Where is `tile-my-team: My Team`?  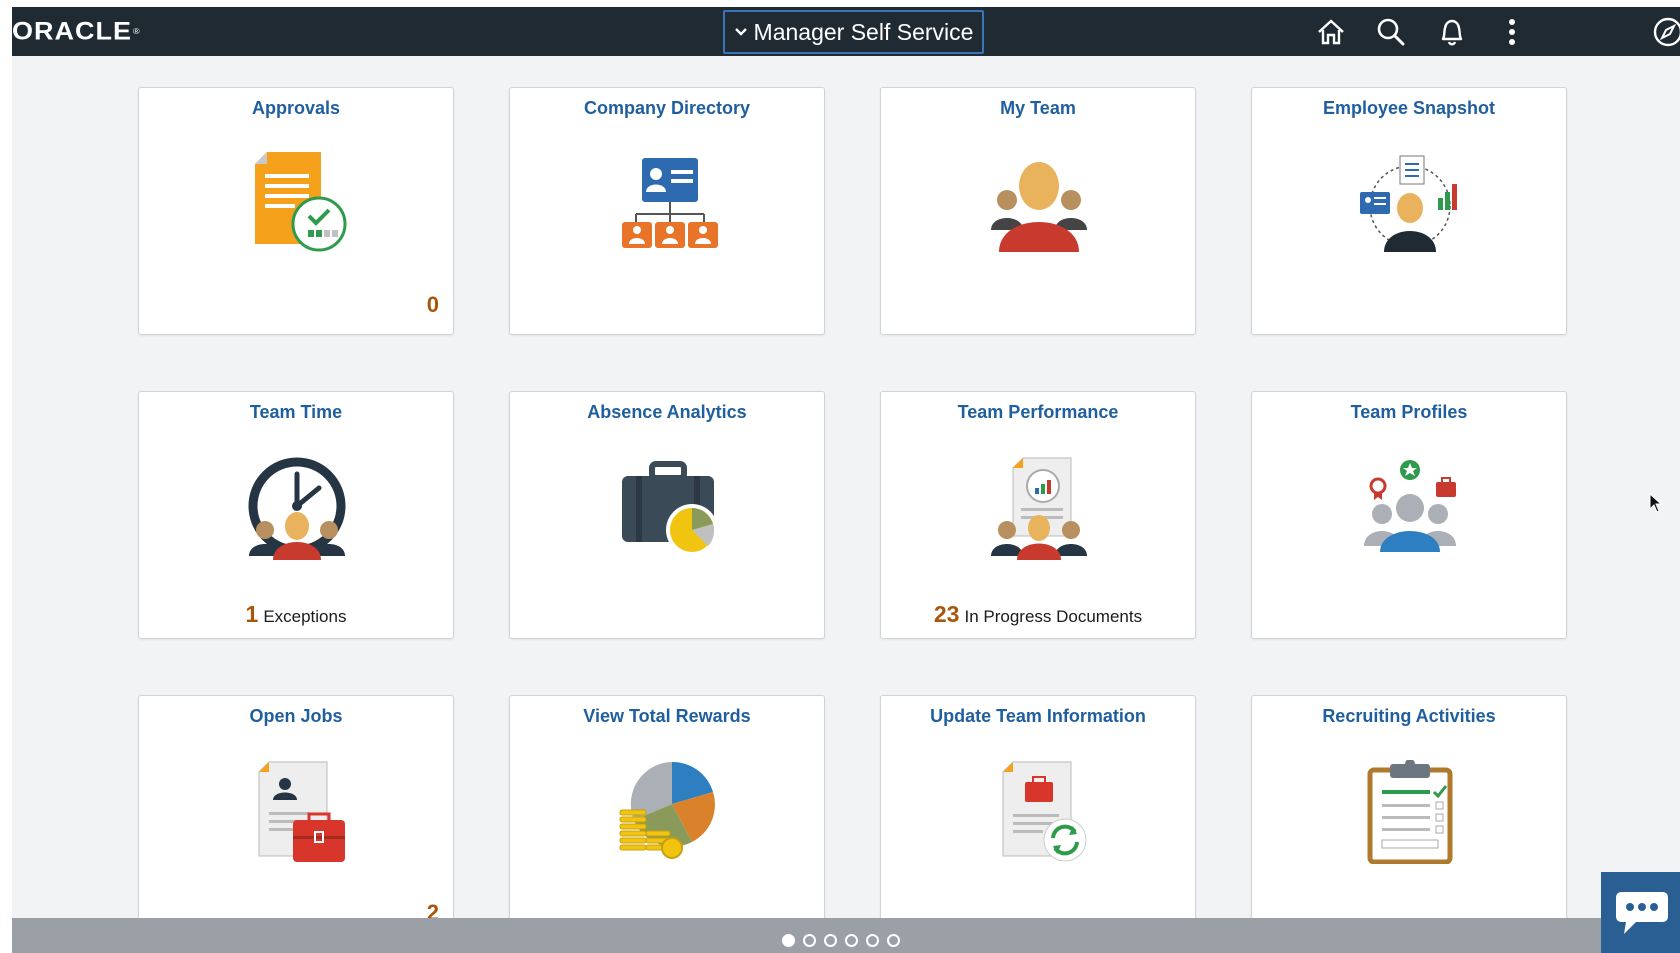 tile-my-team: My Team is located at coordinates (1038, 211).